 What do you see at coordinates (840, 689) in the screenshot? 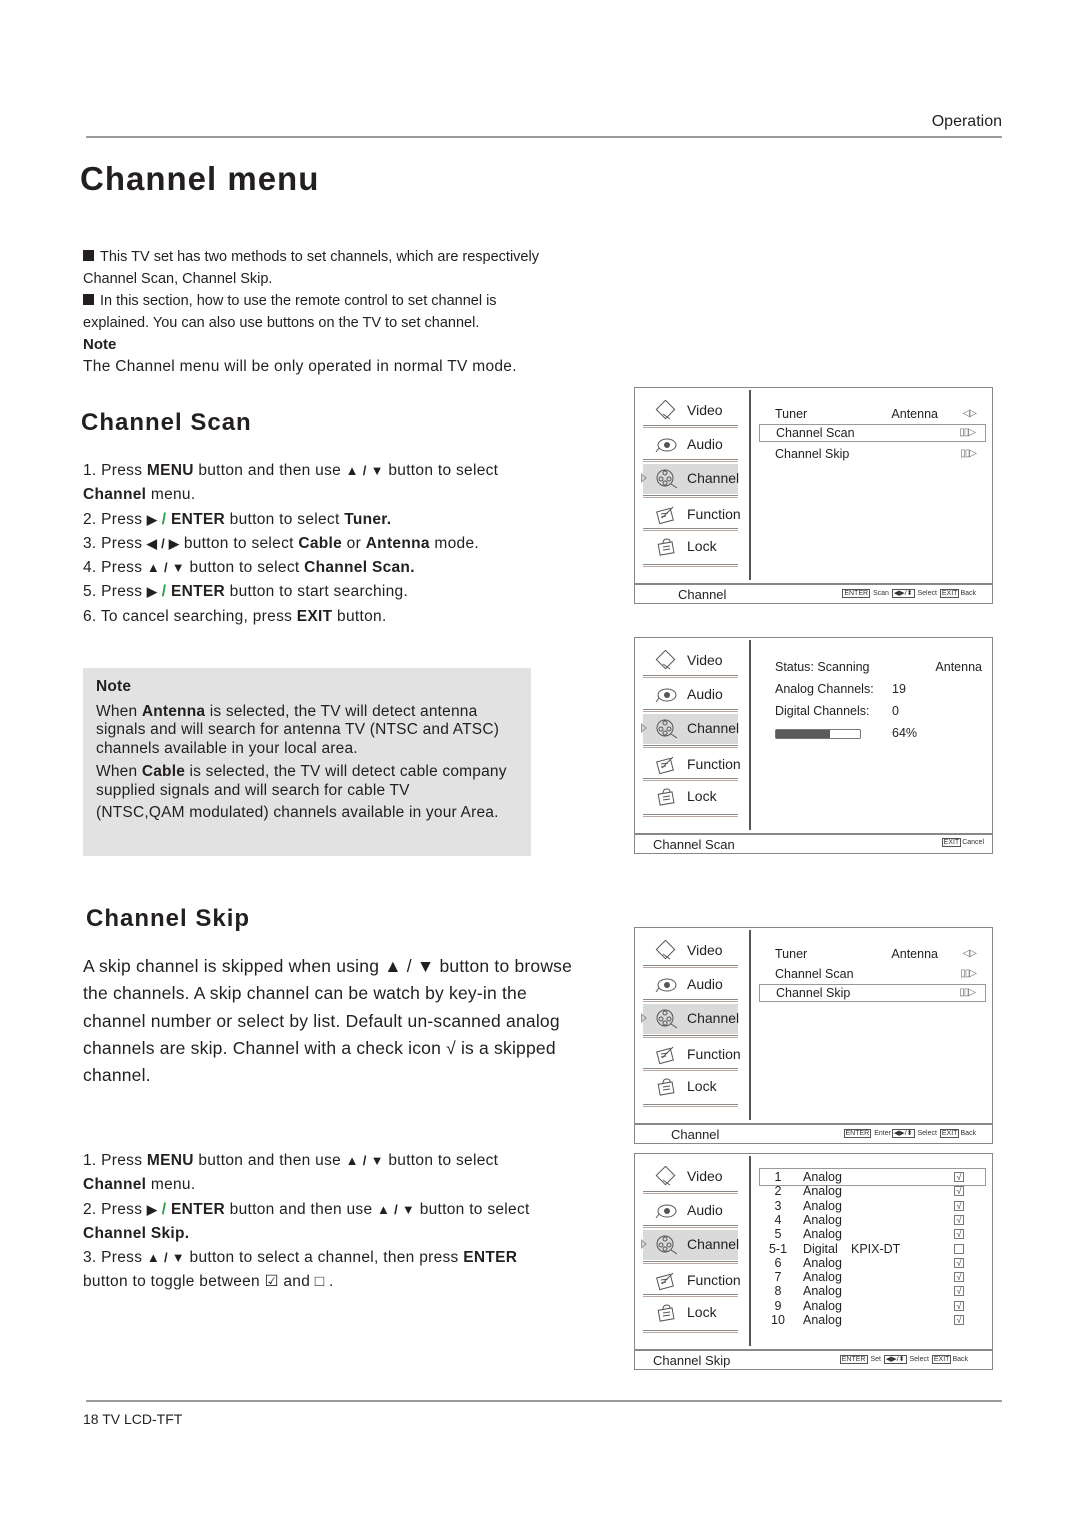
I see `analog-channels-row: Analog Channels: 19` at bounding box center [840, 689].